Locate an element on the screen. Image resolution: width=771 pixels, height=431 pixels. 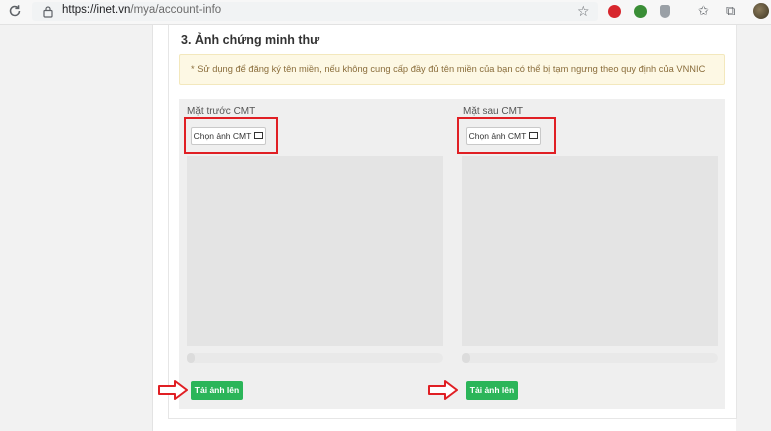
green-extension-icon is located at coordinates (640, 11).